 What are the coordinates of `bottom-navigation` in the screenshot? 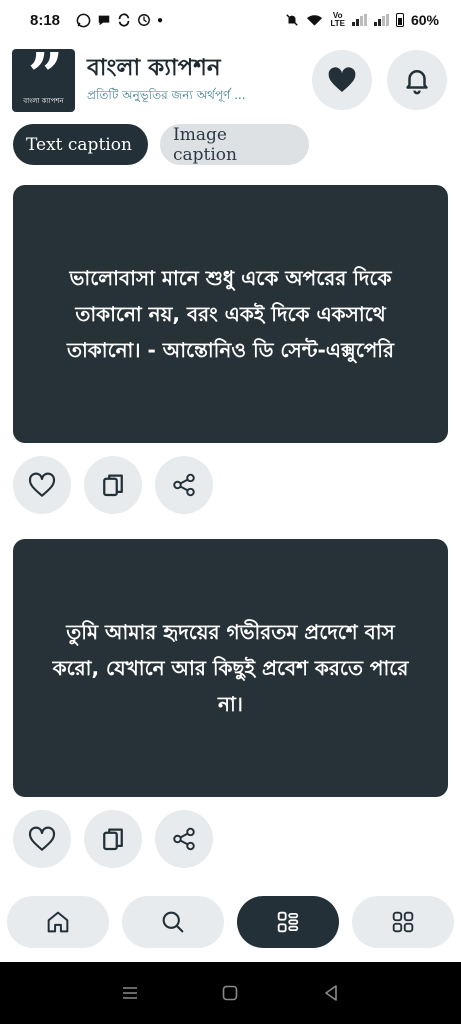 It's located at (230, 922).